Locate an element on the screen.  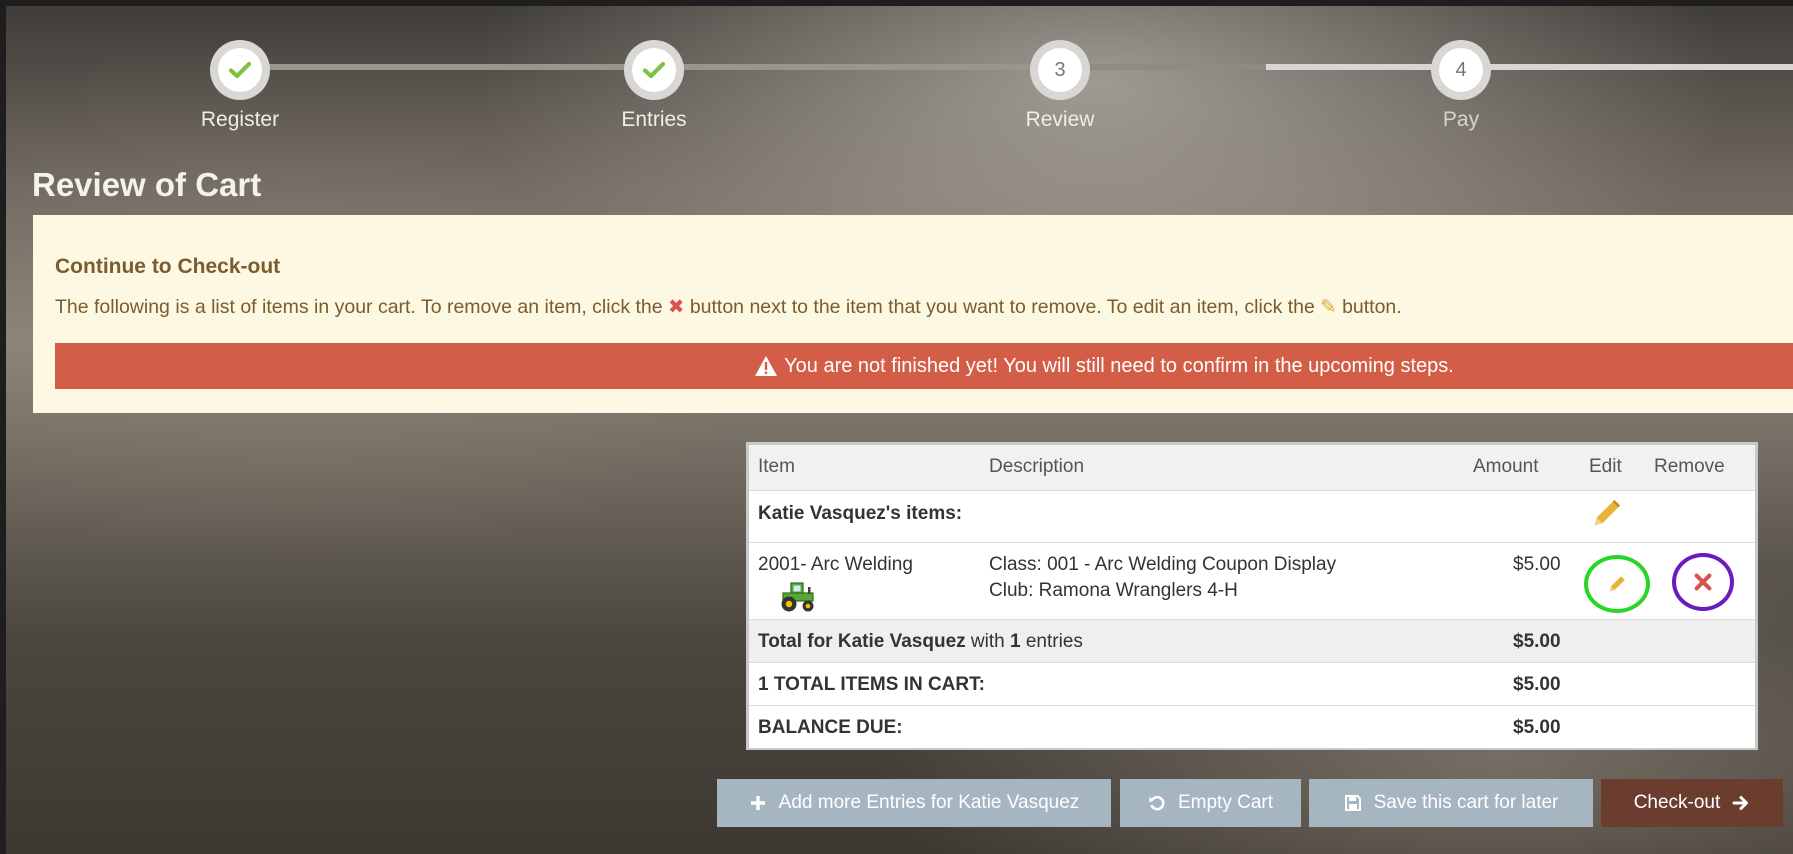
owner-total-amount: $5.00 is located at coordinates (1537, 641).